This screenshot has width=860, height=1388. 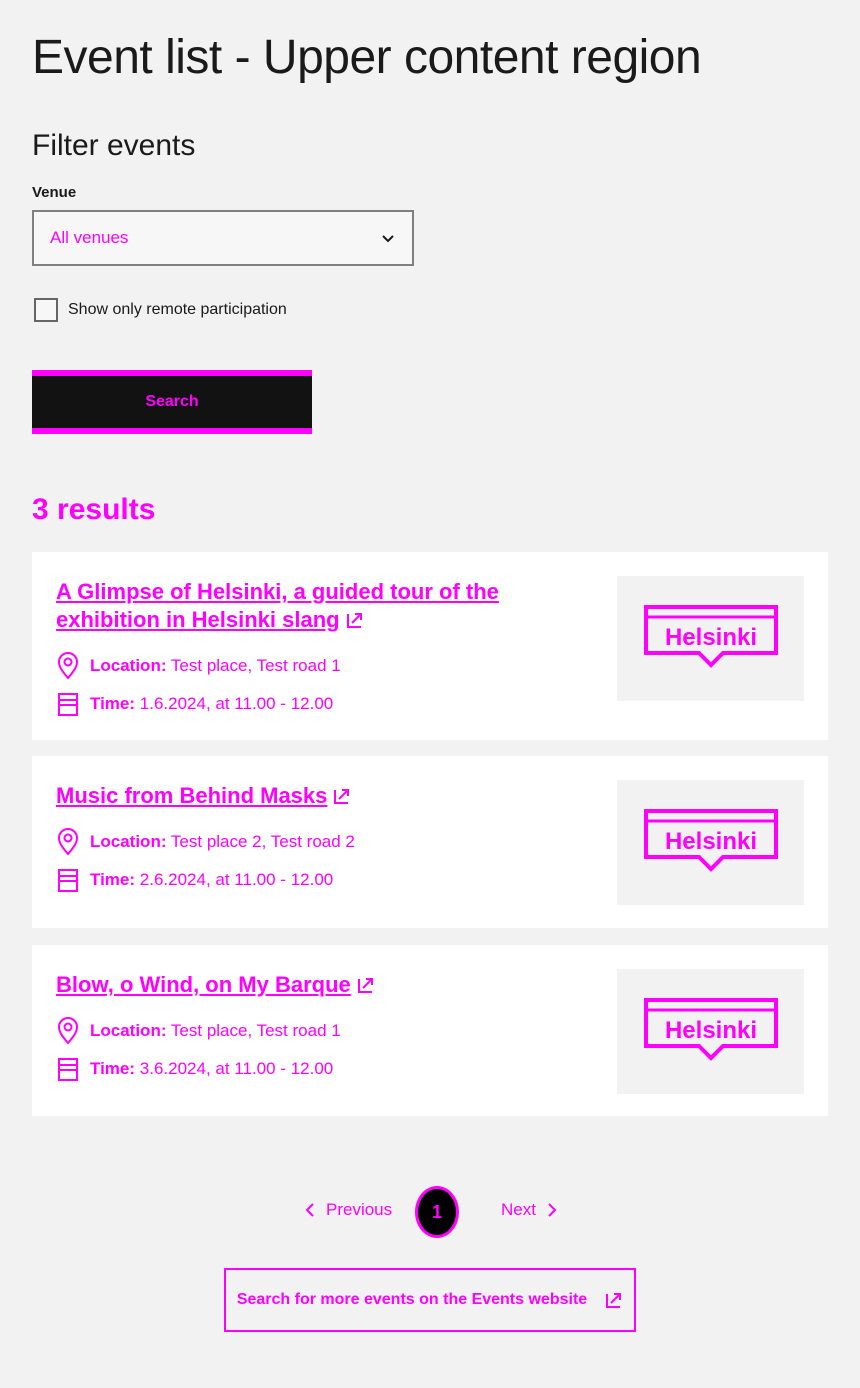 What do you see at coordinates (194, 704) in the screenshot?
I see `event-time: Time: 1.6.2024, at 11.00 - 12.00` at bounding box center [194, 704].